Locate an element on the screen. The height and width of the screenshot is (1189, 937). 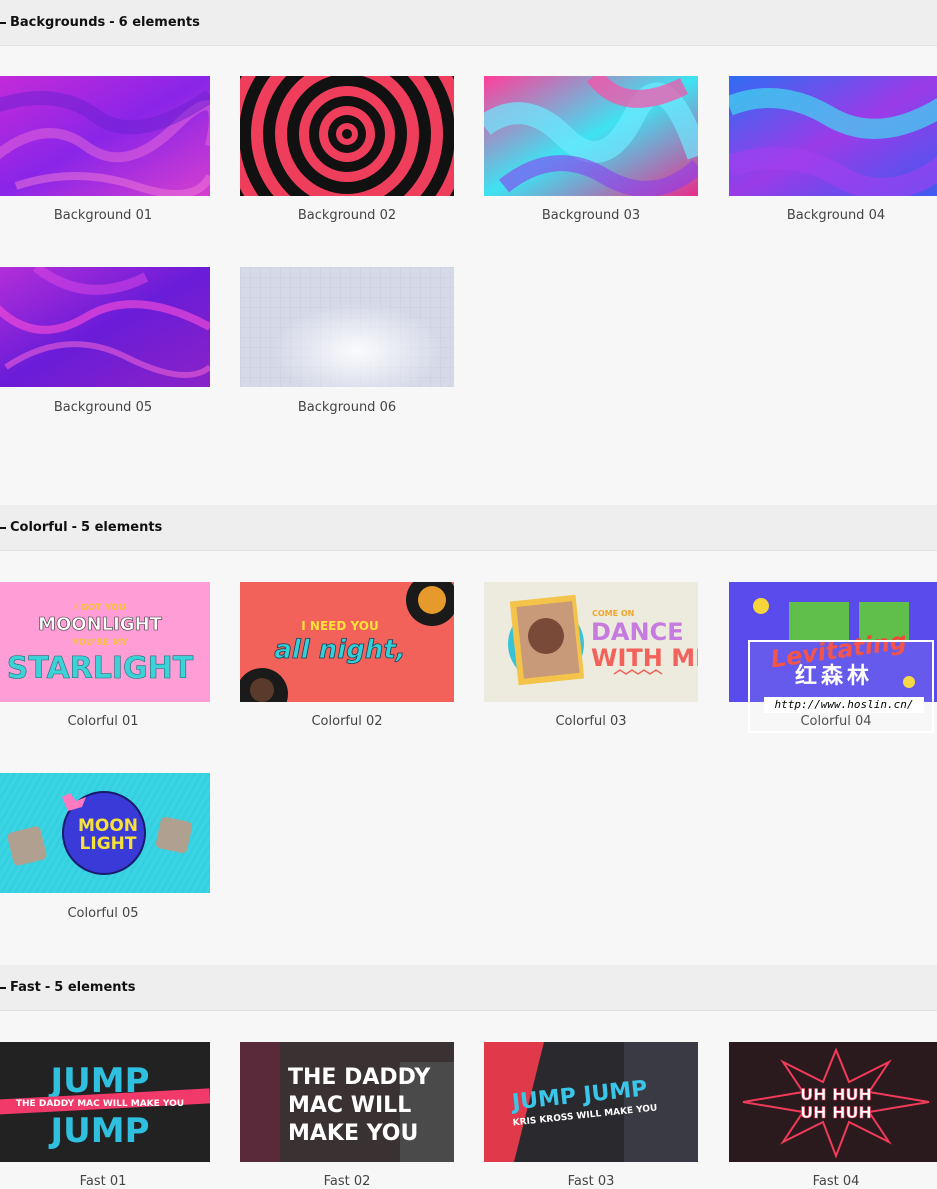
thumb-text: COME ON is located at coordinates (613, 613).